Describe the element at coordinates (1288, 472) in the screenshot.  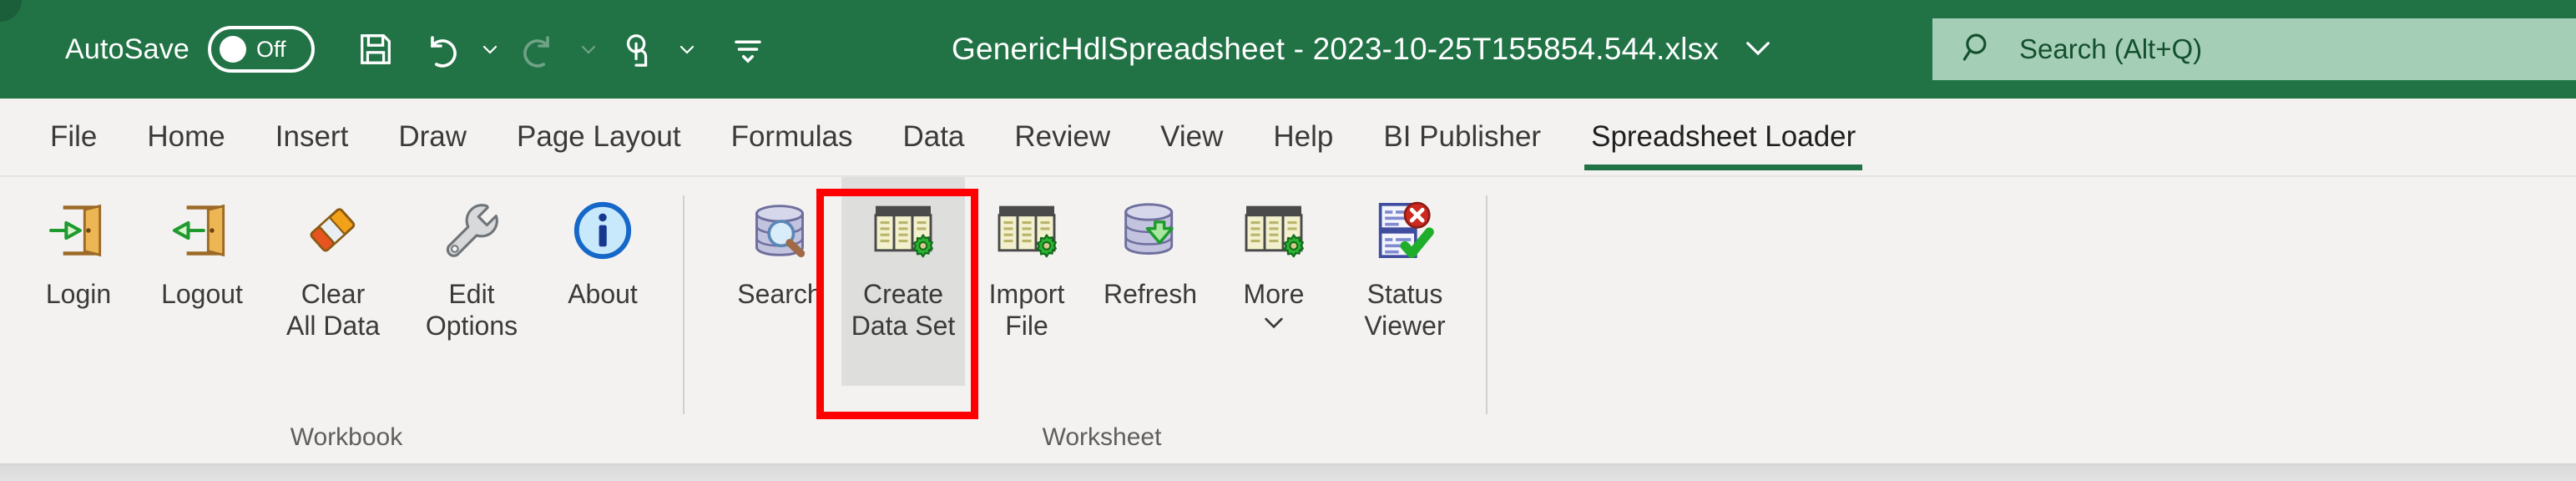
I see `bottom-status-strip` at that location.